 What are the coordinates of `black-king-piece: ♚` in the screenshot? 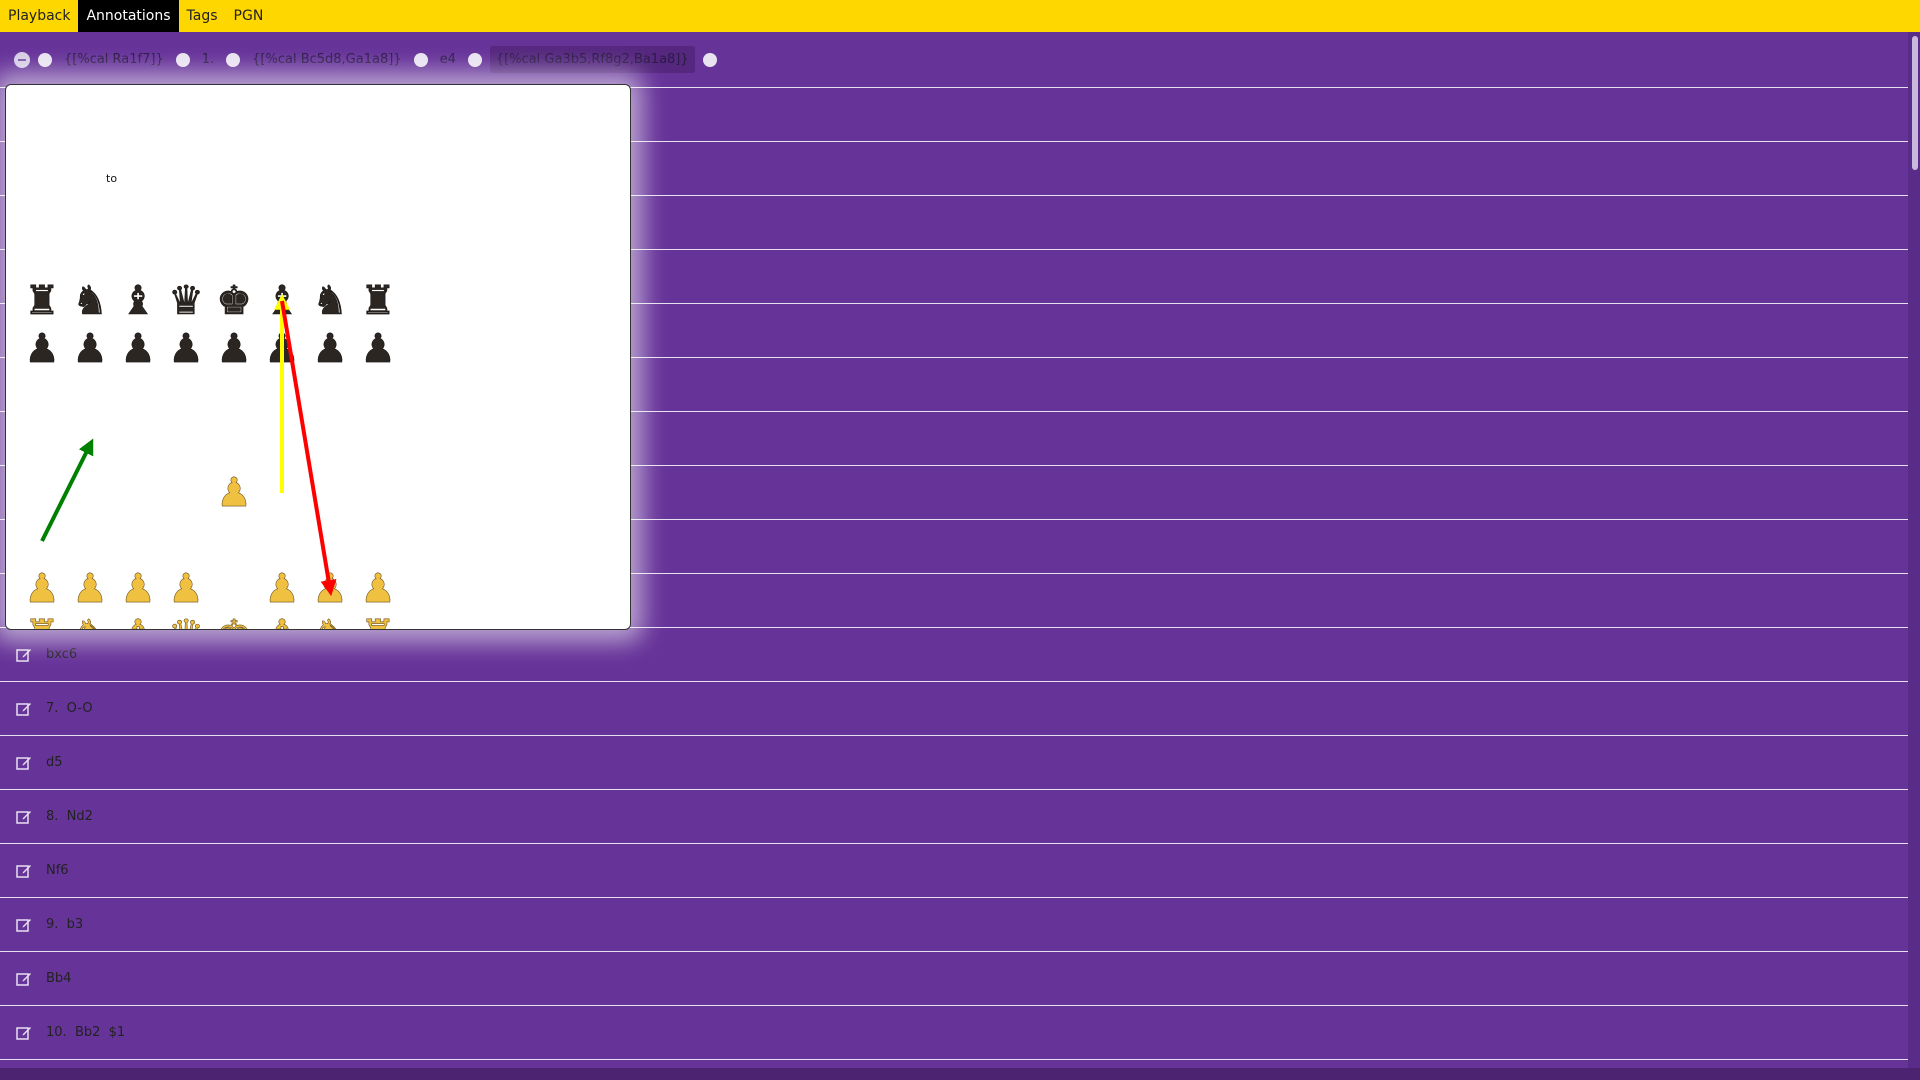 It's located at (234, 301).